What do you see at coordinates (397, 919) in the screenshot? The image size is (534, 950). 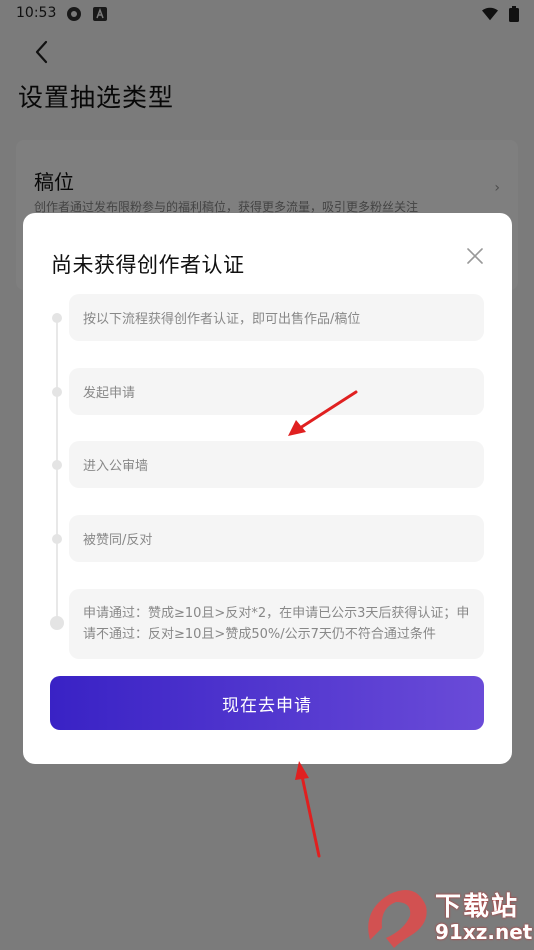 I see `watermark-logo-icon` at bounding box center [397, 919].